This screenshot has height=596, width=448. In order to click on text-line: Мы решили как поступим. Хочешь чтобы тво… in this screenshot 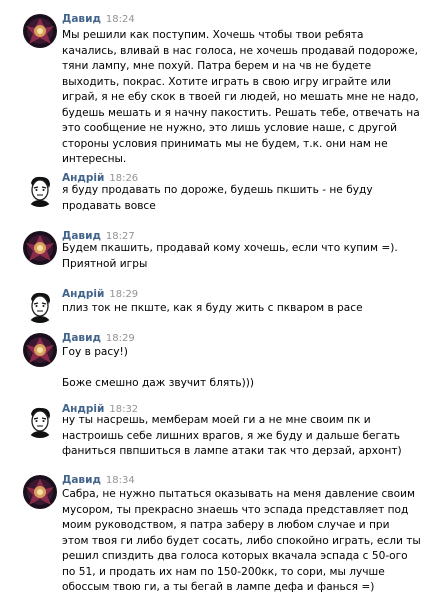, I will do `click(213, 35)`.